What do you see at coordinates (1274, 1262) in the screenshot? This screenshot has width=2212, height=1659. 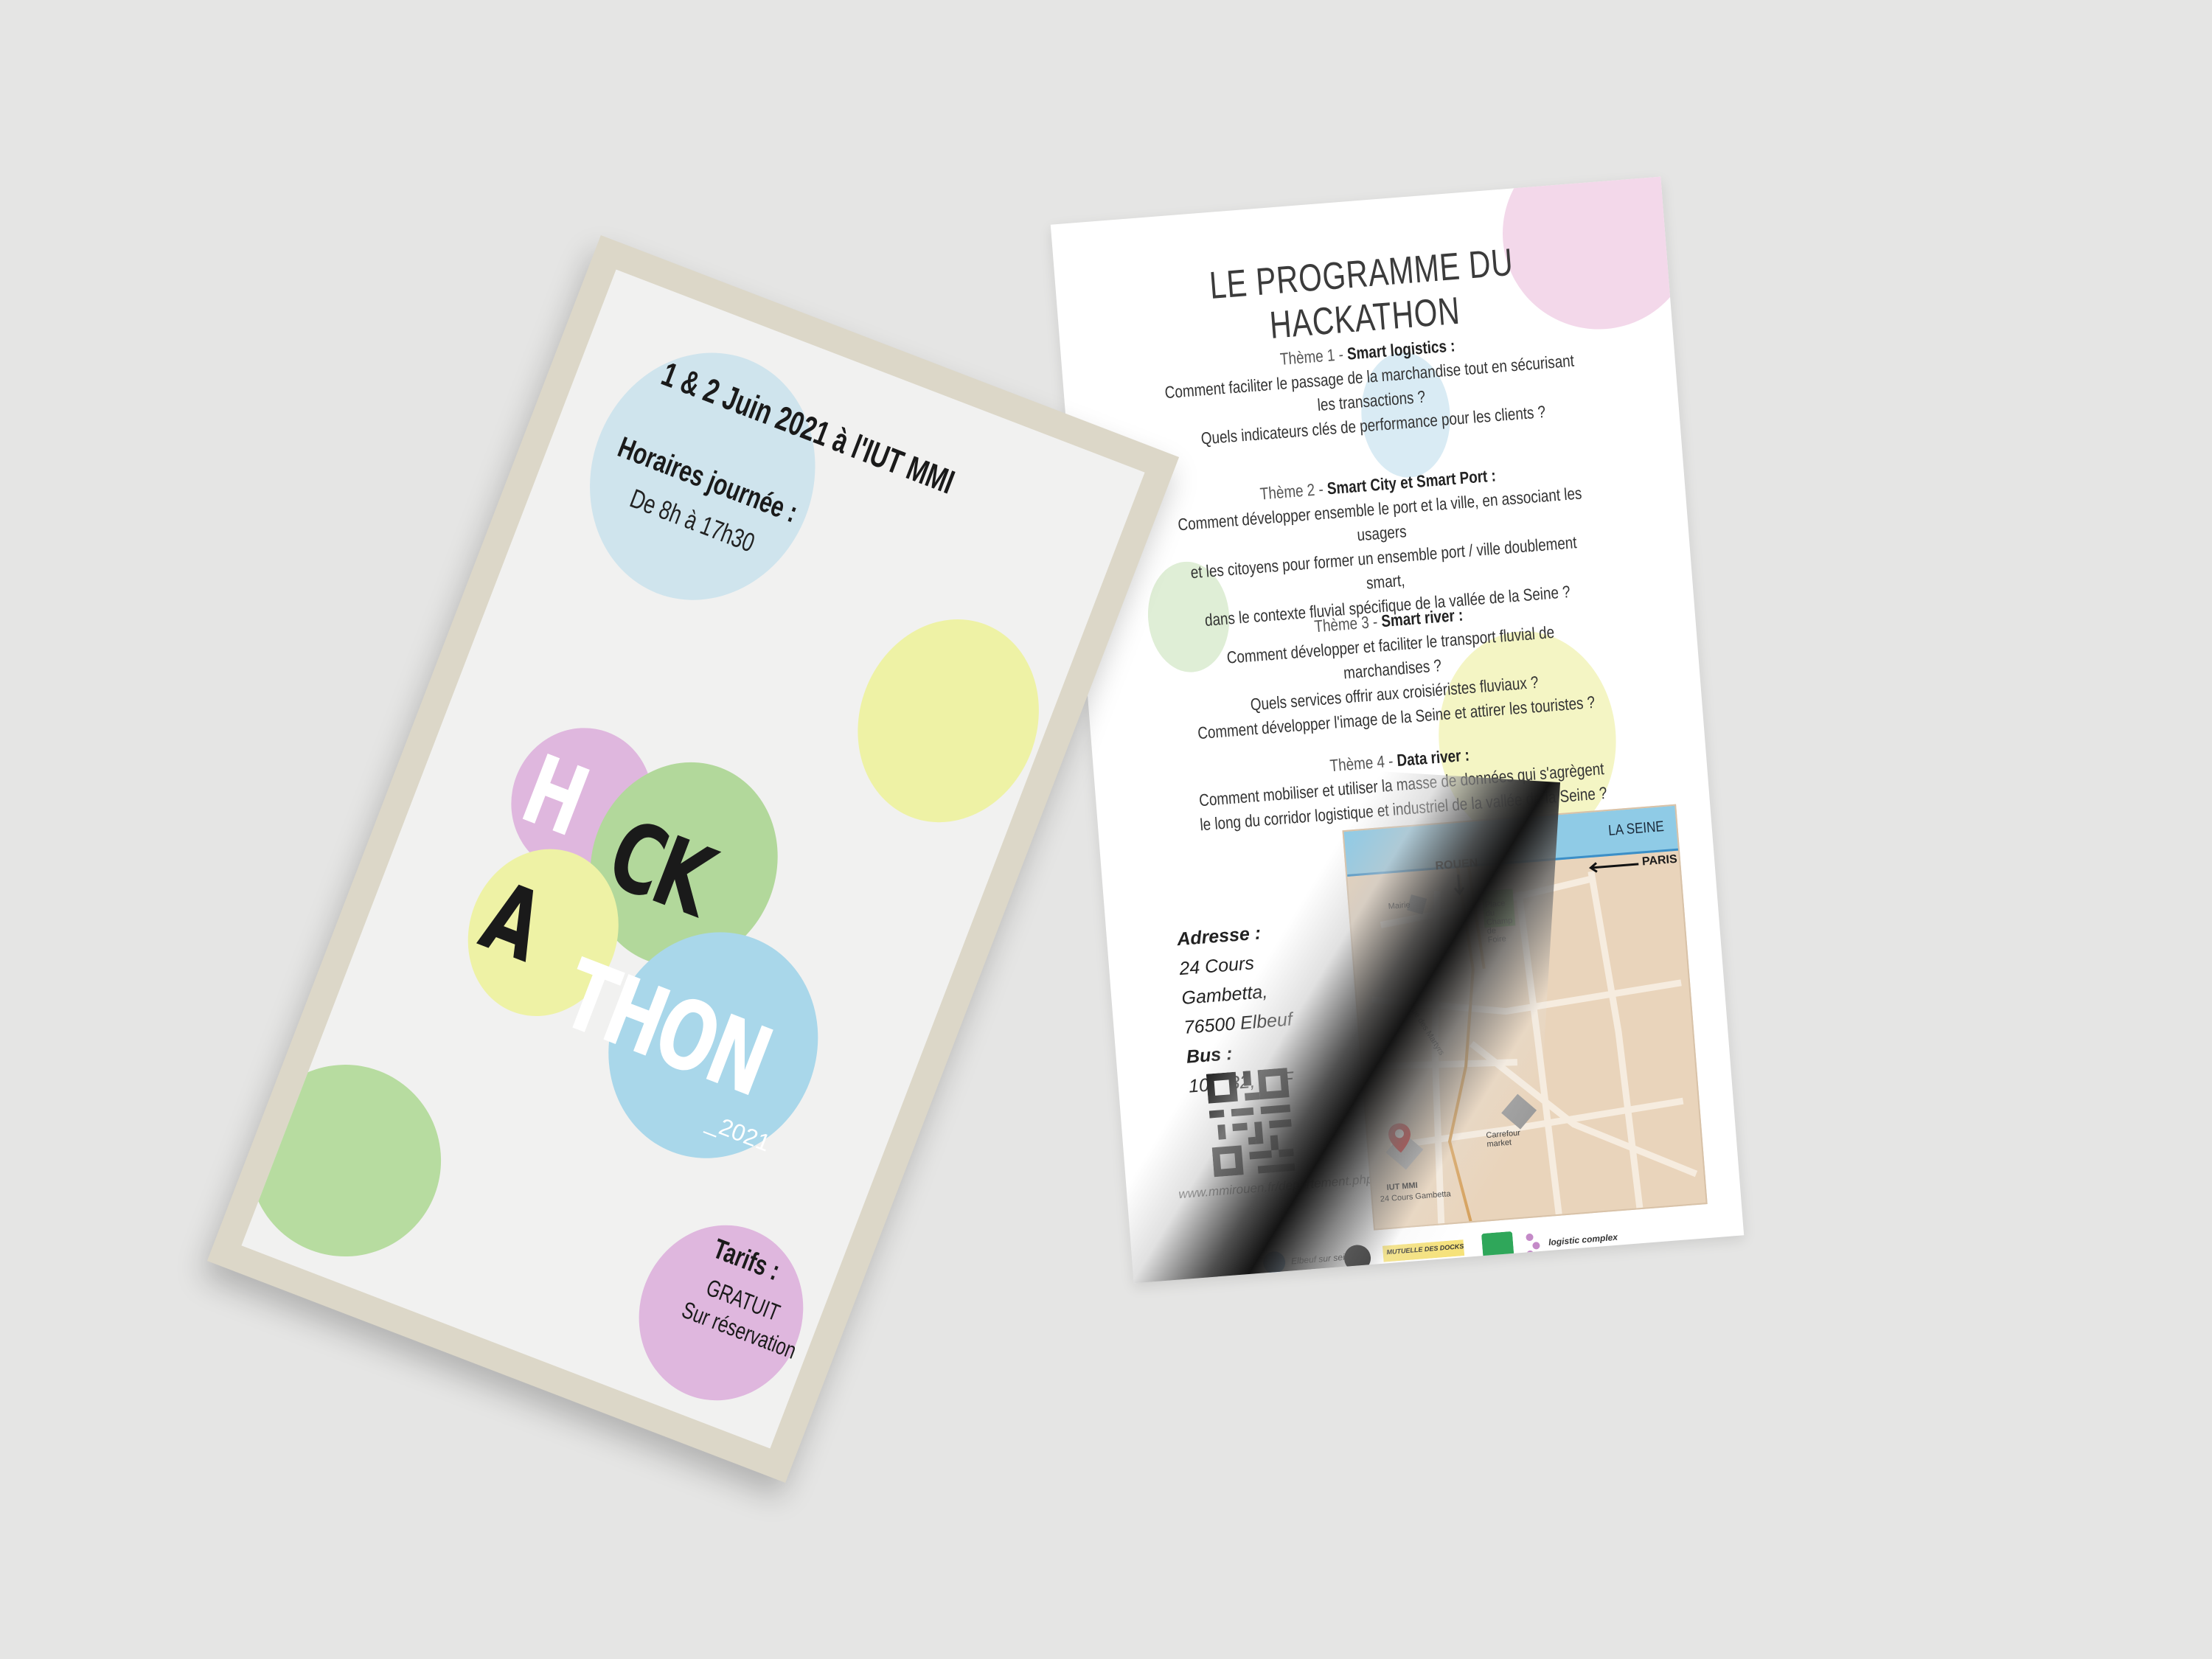 I see `elbeuf-logo-icon` at bounding box center [1274, 1262].